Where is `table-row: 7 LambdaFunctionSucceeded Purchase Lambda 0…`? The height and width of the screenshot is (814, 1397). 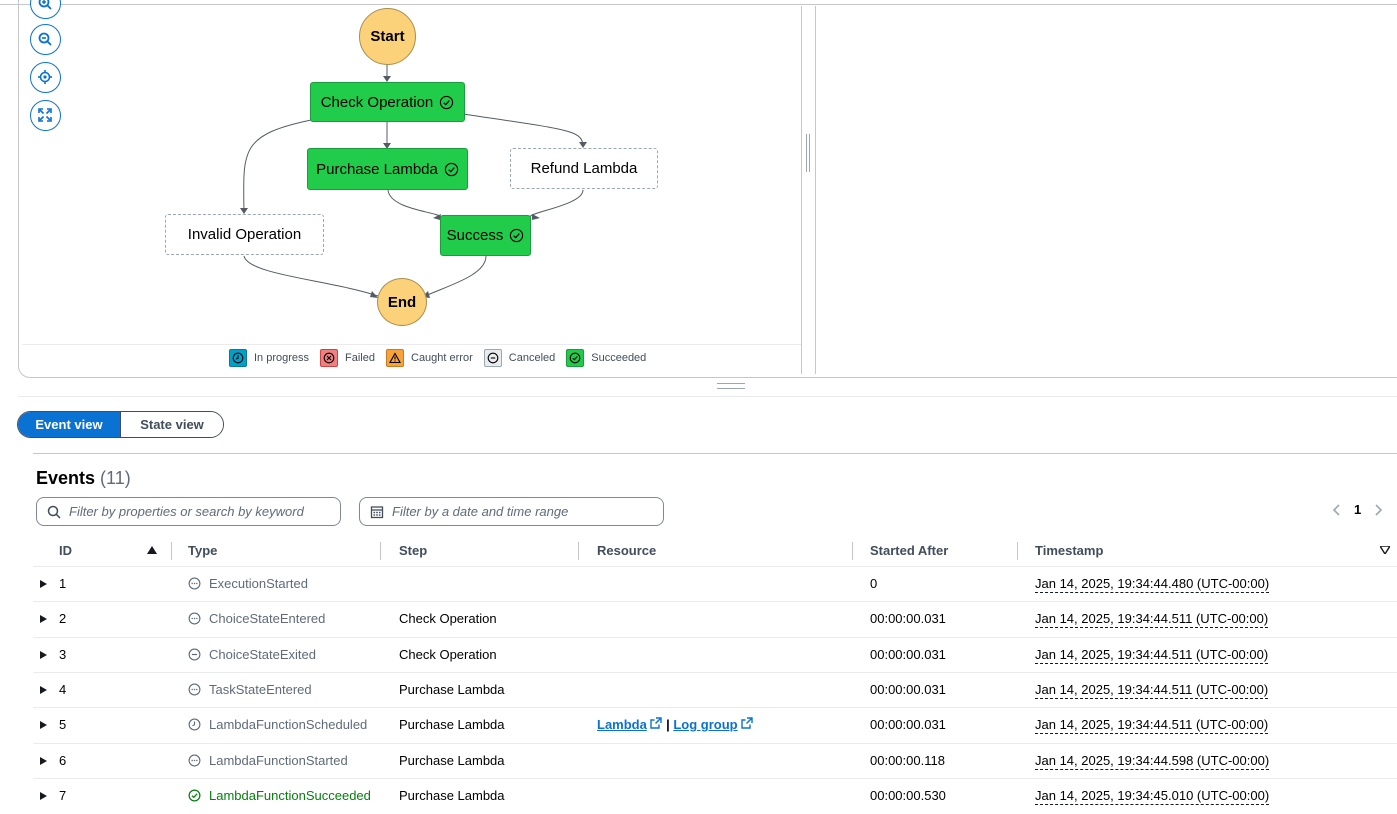 table-row: 7 LambdaFunctionSucceeded Purchase Lambda 0… is located at coordinates (715, 796).